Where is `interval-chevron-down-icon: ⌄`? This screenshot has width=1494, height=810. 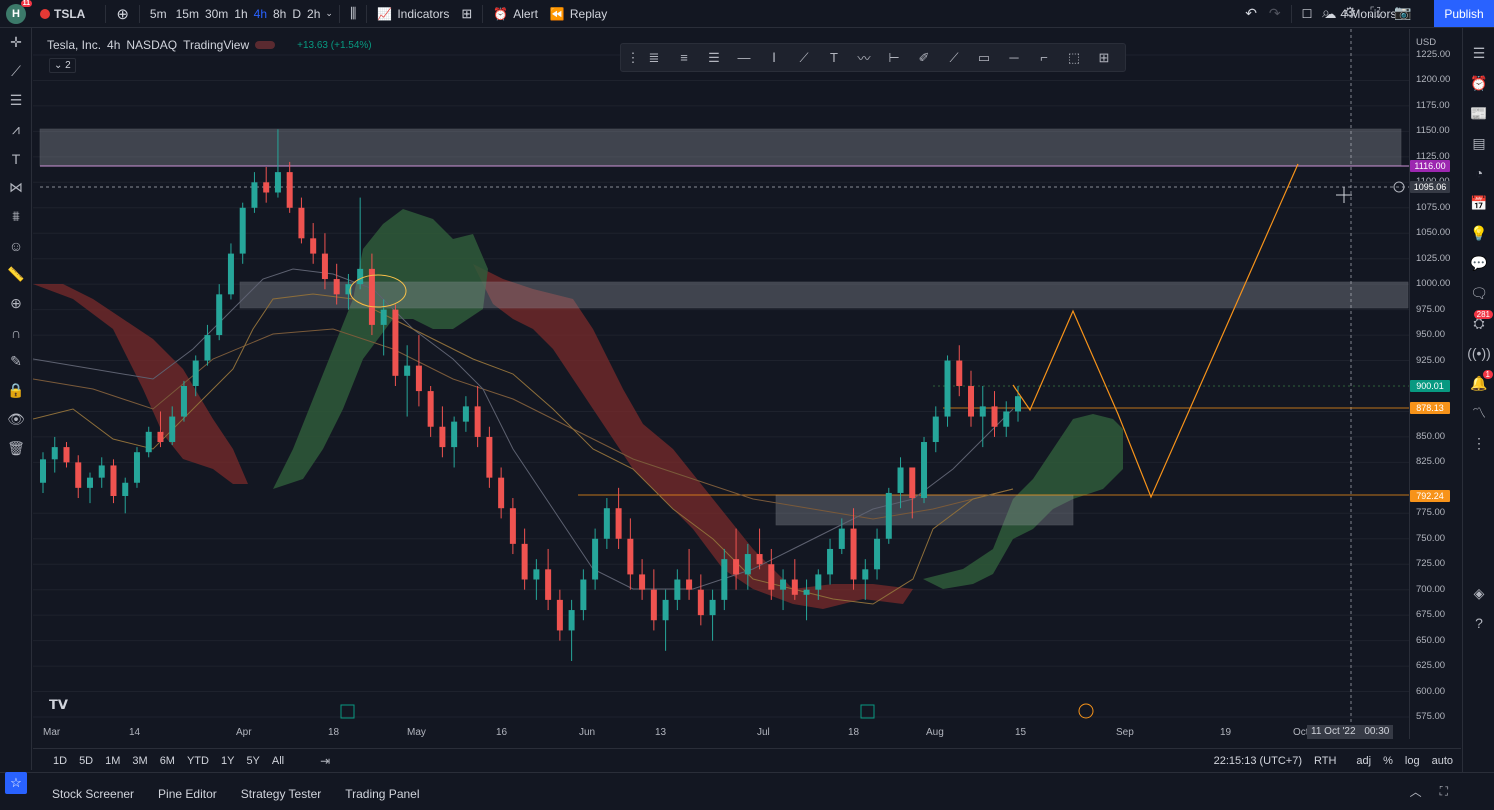
interval-chevron-down-icon: ⌄ is located at coordinates (329, 14).